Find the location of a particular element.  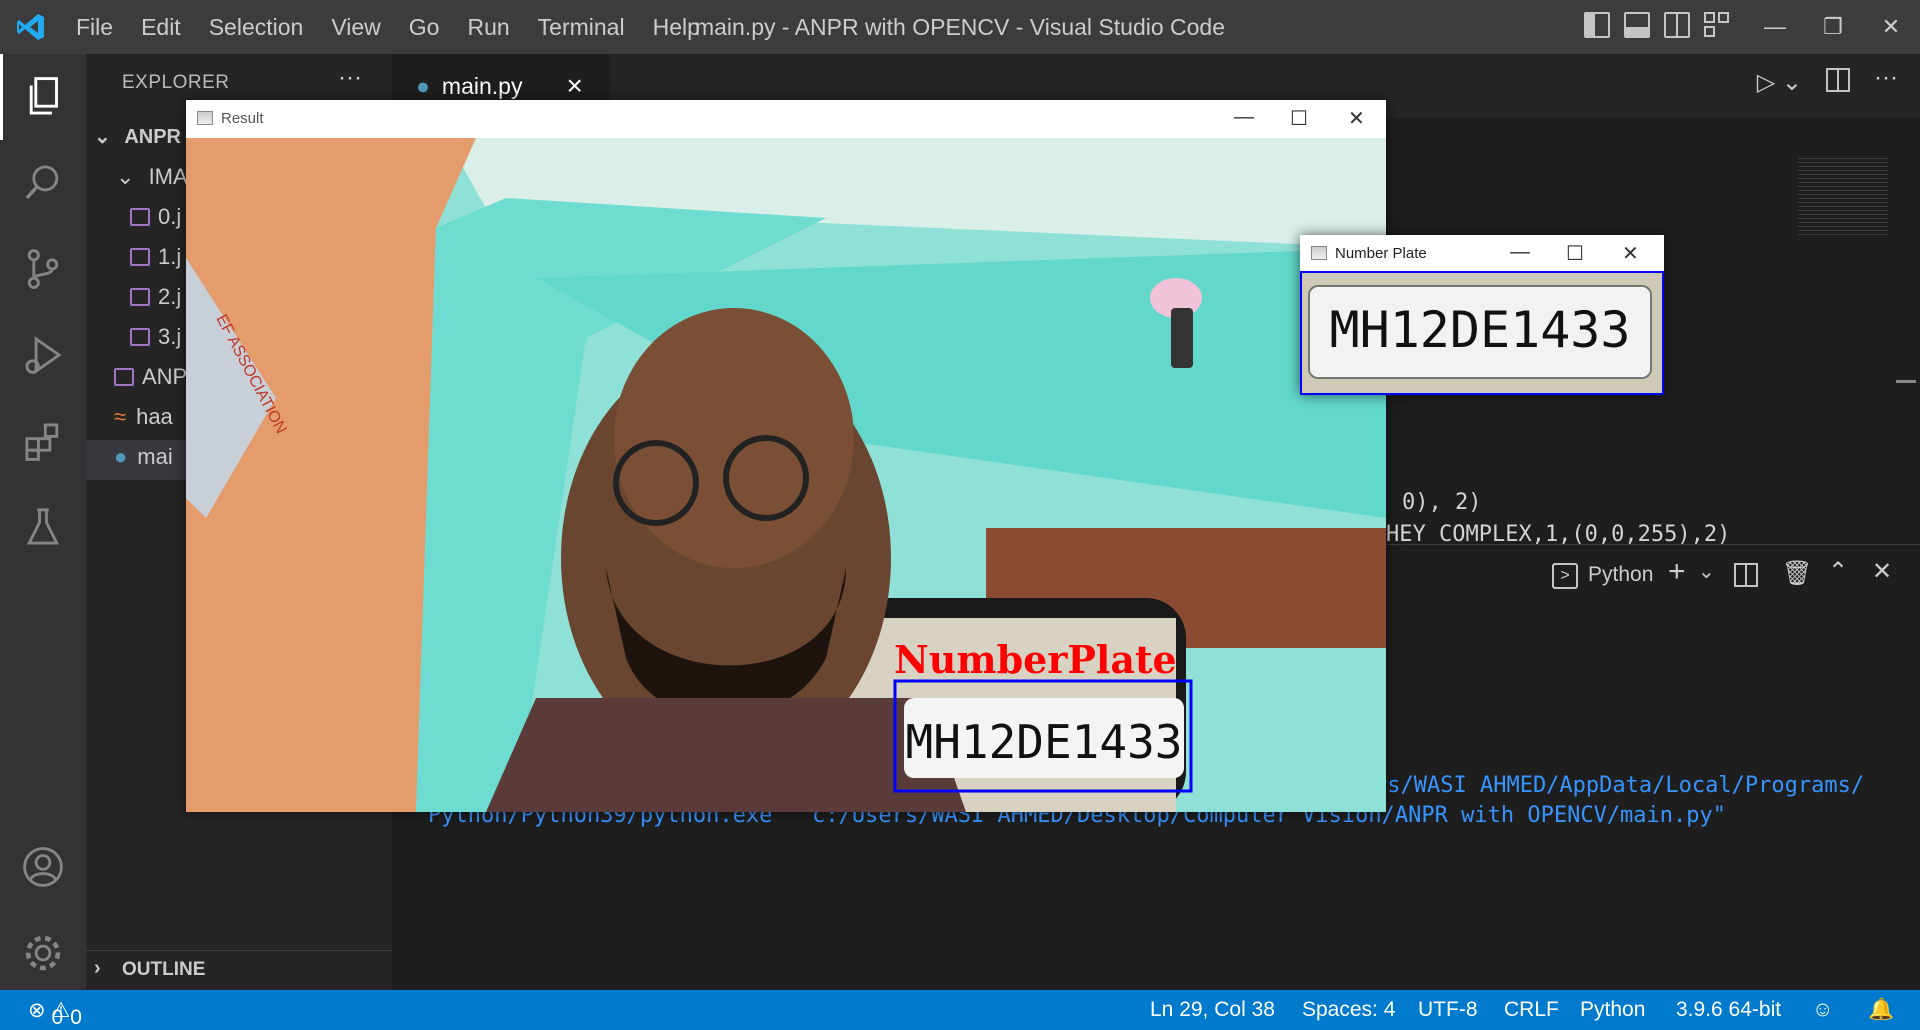

tree-folder-images: ⌄ IMA is located at coordinates (152, 177).